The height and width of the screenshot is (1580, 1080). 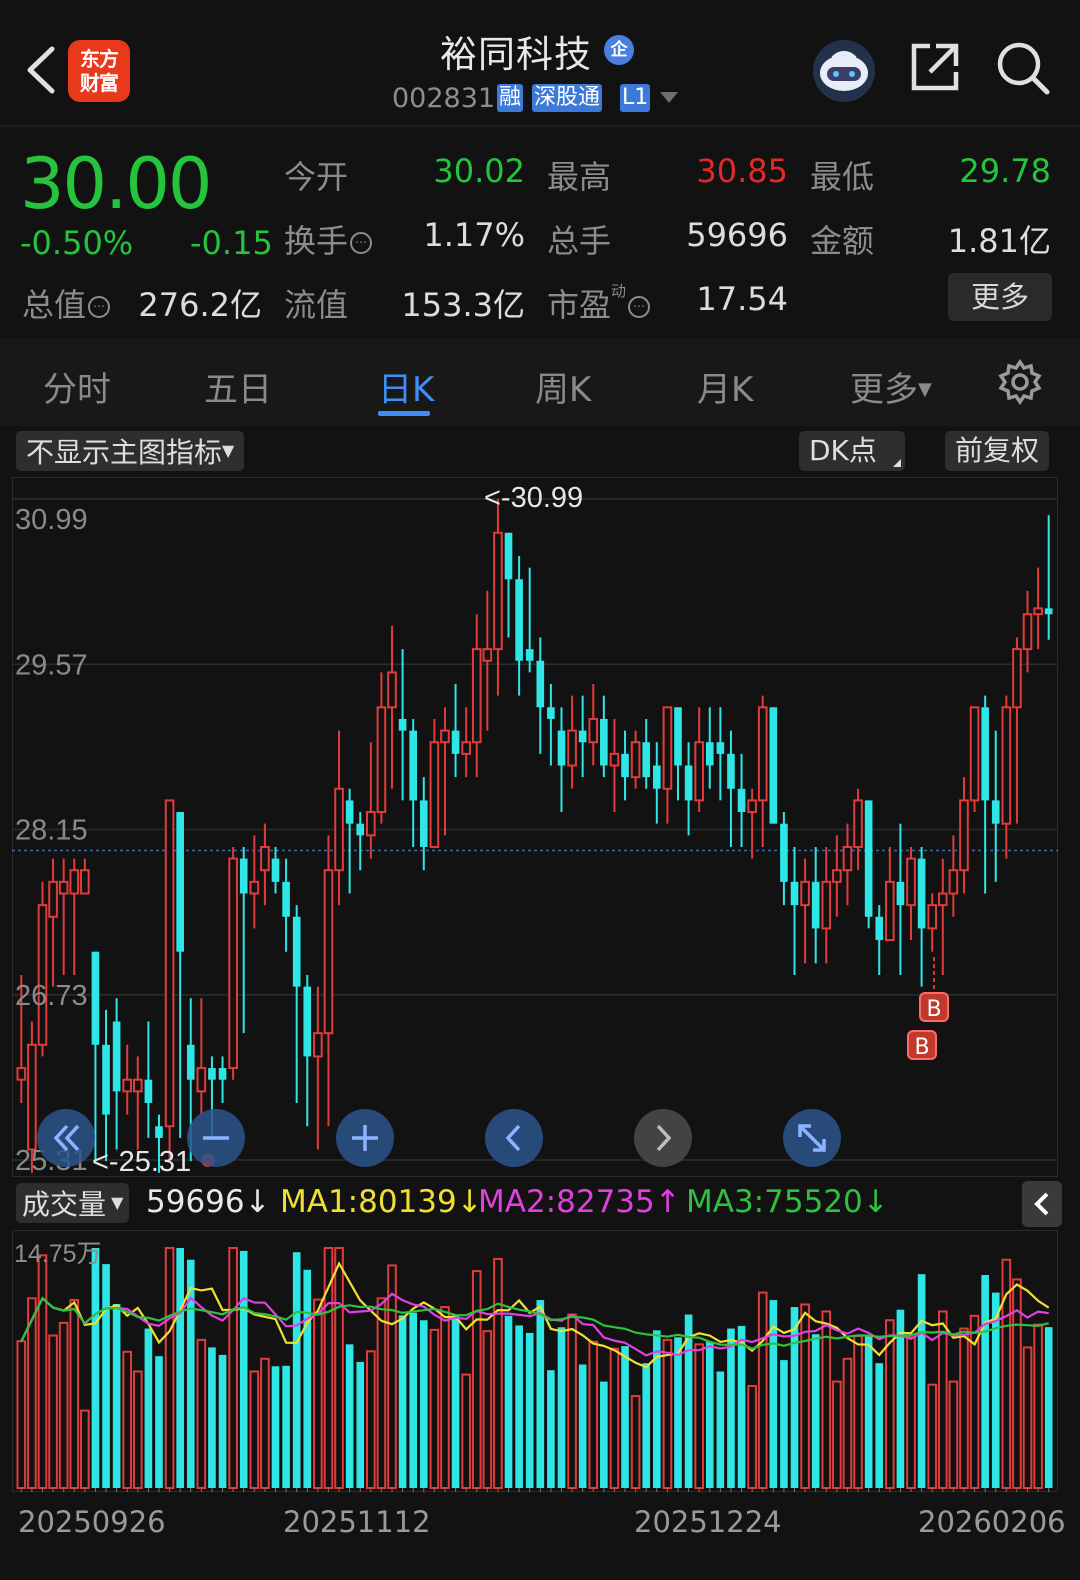 I want to click on zoom-in-button, so click(x=365, y=1138).